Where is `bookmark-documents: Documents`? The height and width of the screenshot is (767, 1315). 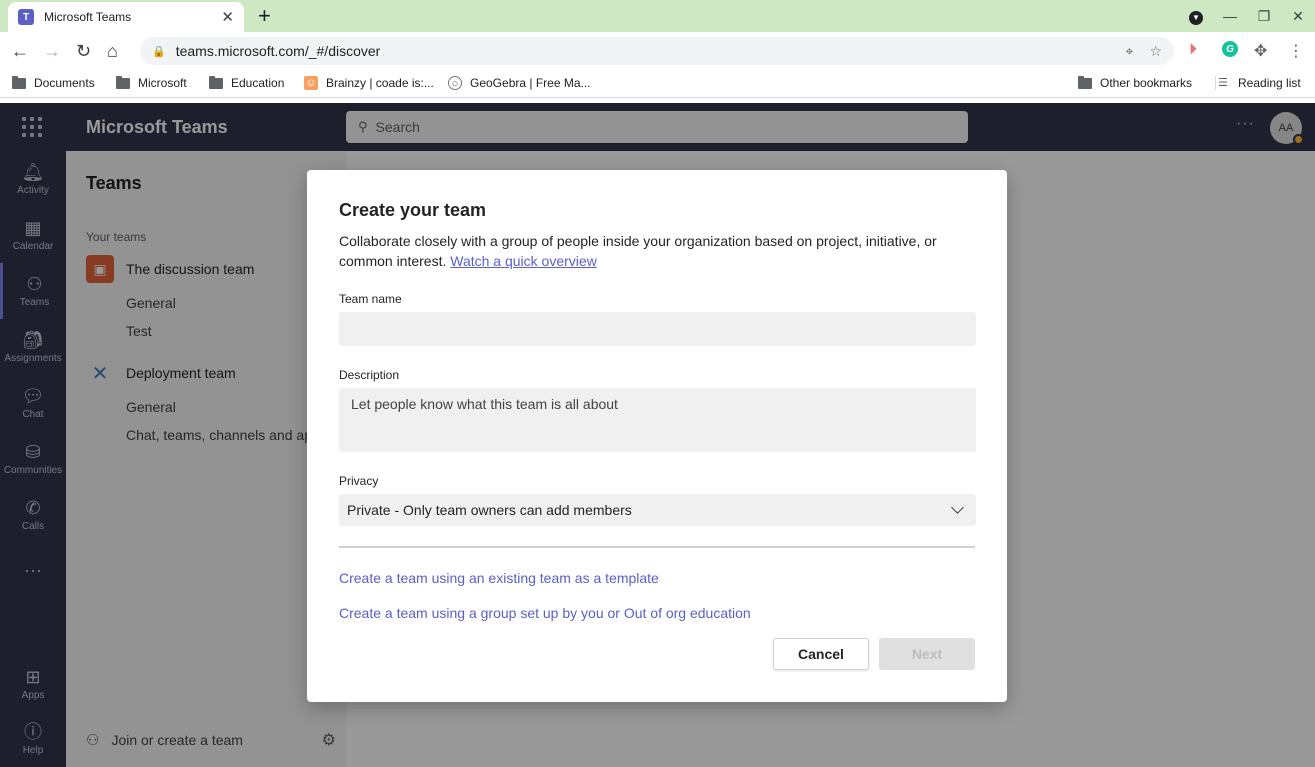 bookmark-documents: Documents is located at coordinates (53, 82).